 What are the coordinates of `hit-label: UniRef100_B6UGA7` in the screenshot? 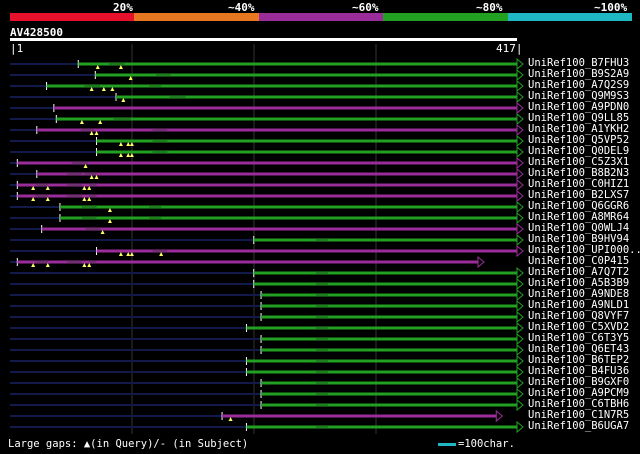 It's located at (578, 426).